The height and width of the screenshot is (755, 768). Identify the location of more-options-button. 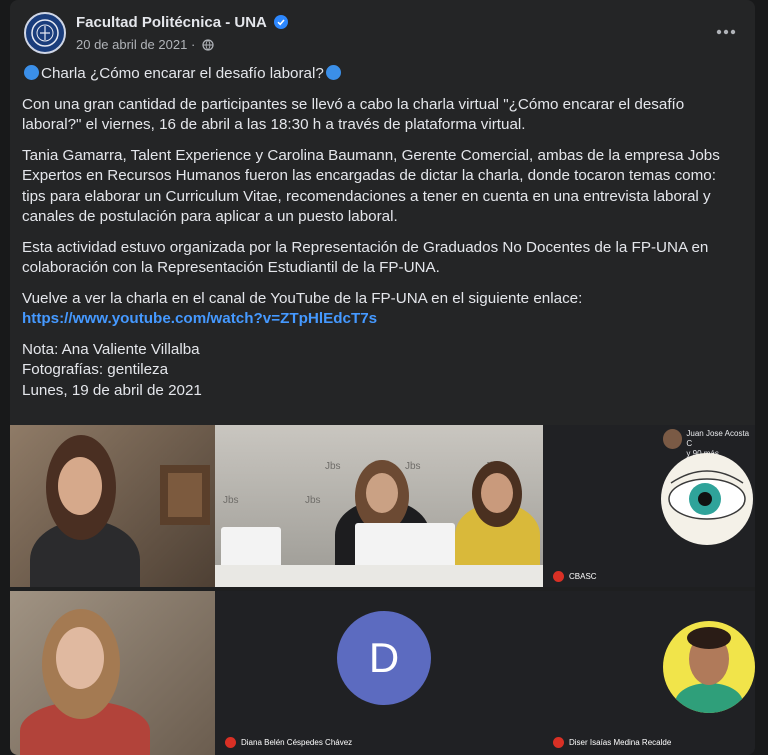
(726, 32).